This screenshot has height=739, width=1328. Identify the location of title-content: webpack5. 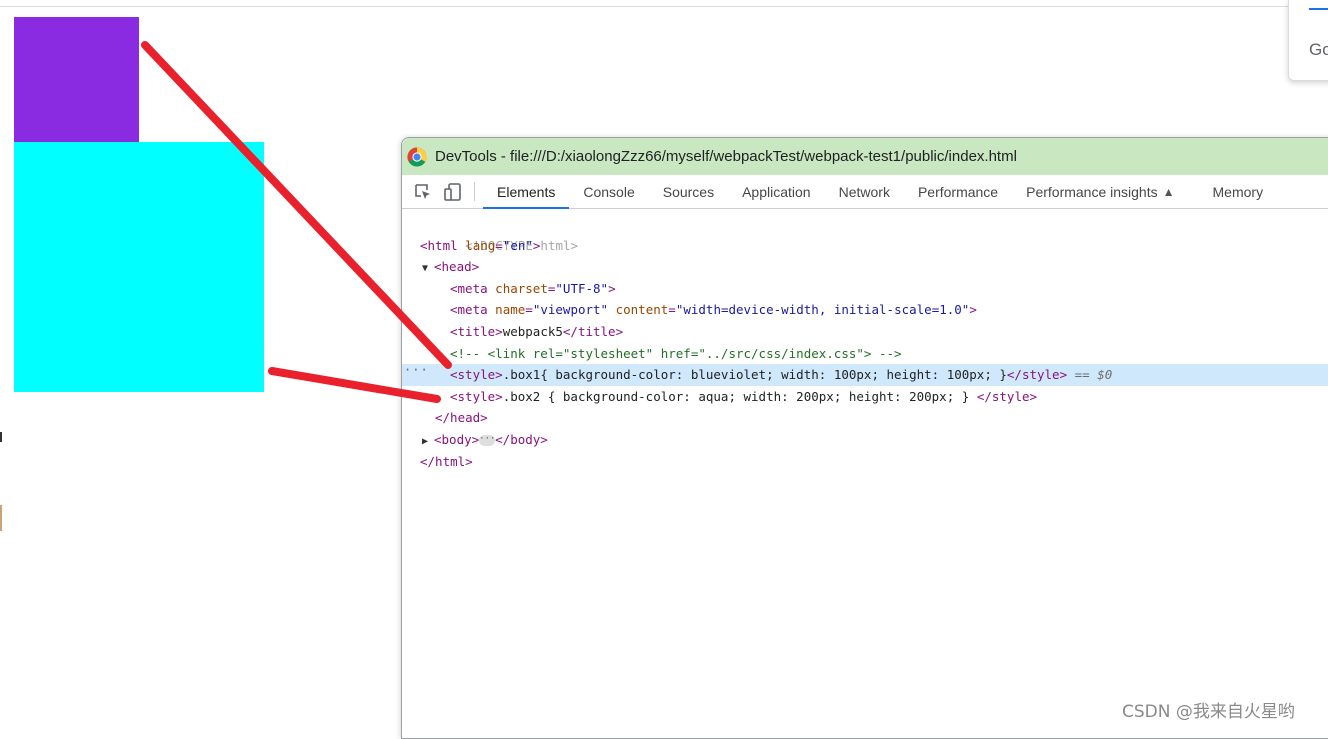
(532, 331).